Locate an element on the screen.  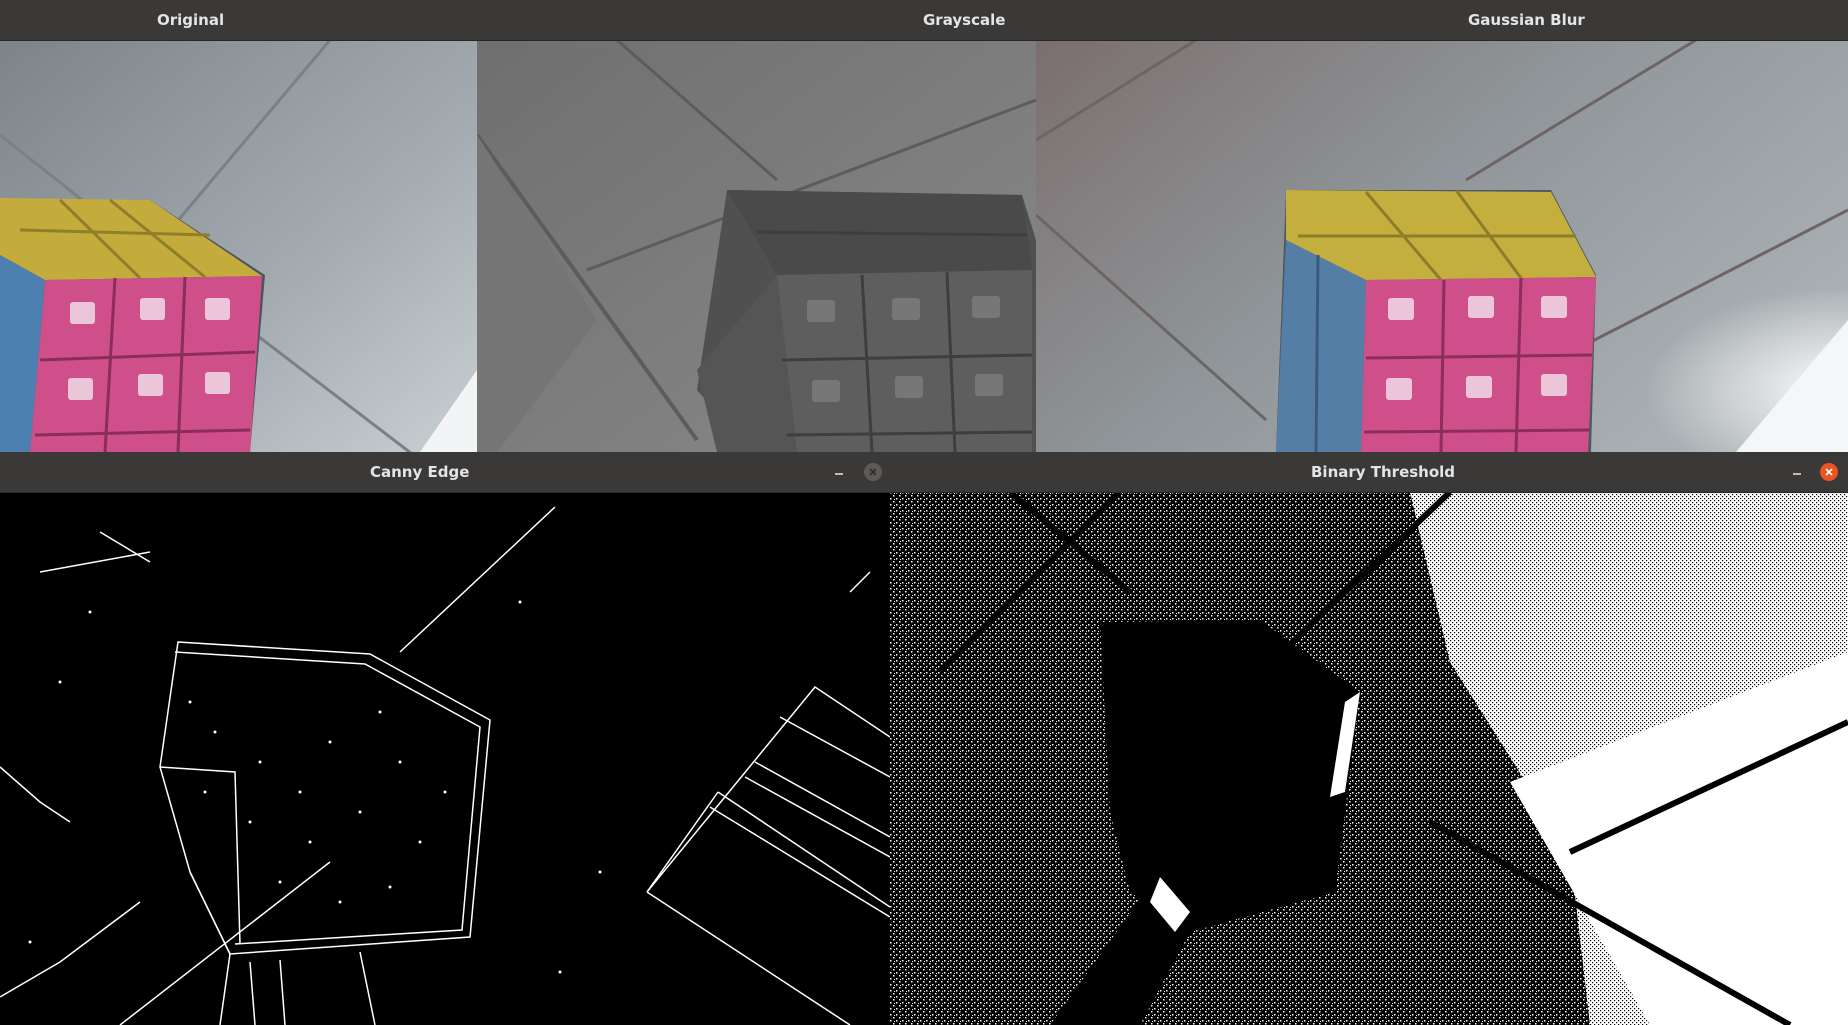
original-titlebar: Original is located at coordinates (238, 20).